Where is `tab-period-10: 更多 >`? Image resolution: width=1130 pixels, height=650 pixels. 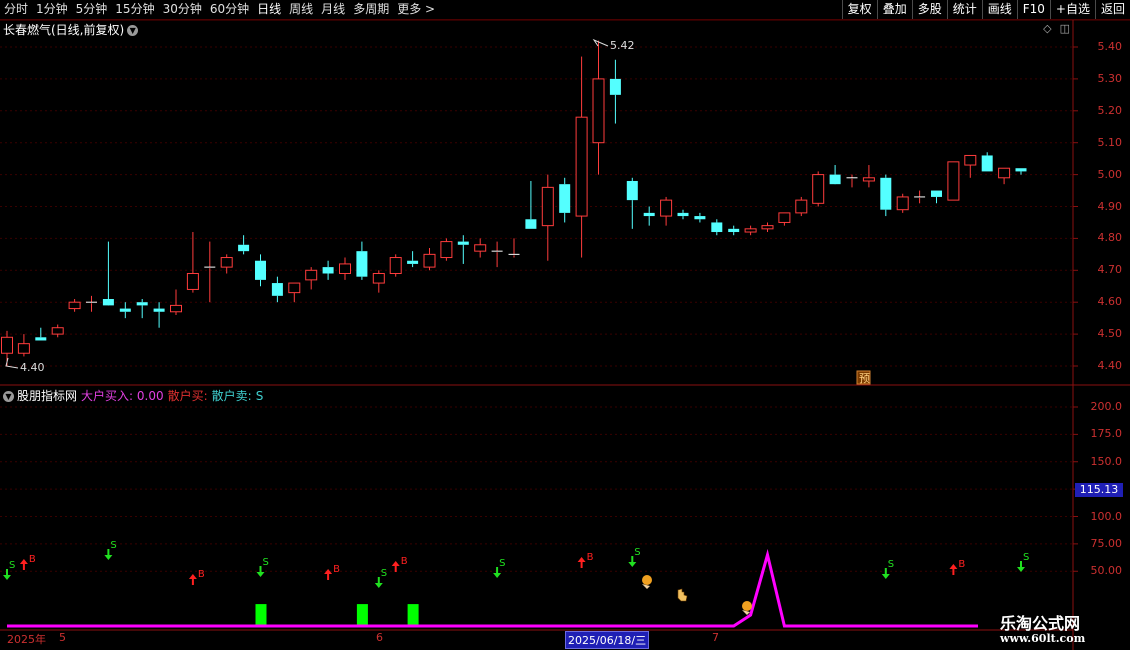
tab-period-10: 更多 > is located at coordinates (416, 9).